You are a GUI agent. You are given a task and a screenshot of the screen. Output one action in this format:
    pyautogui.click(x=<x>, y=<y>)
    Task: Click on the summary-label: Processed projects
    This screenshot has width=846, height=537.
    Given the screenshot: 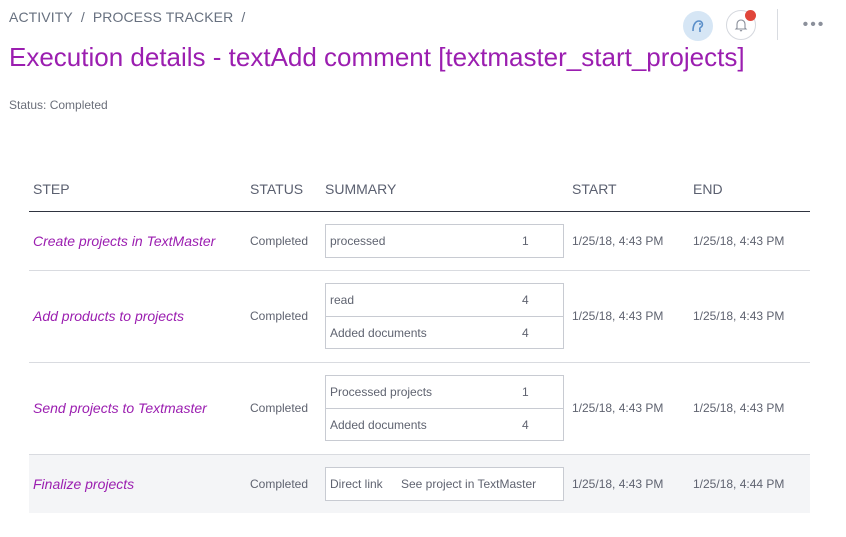 What is the action you would take?
    pyautogui.click(x=381, y=392)
    